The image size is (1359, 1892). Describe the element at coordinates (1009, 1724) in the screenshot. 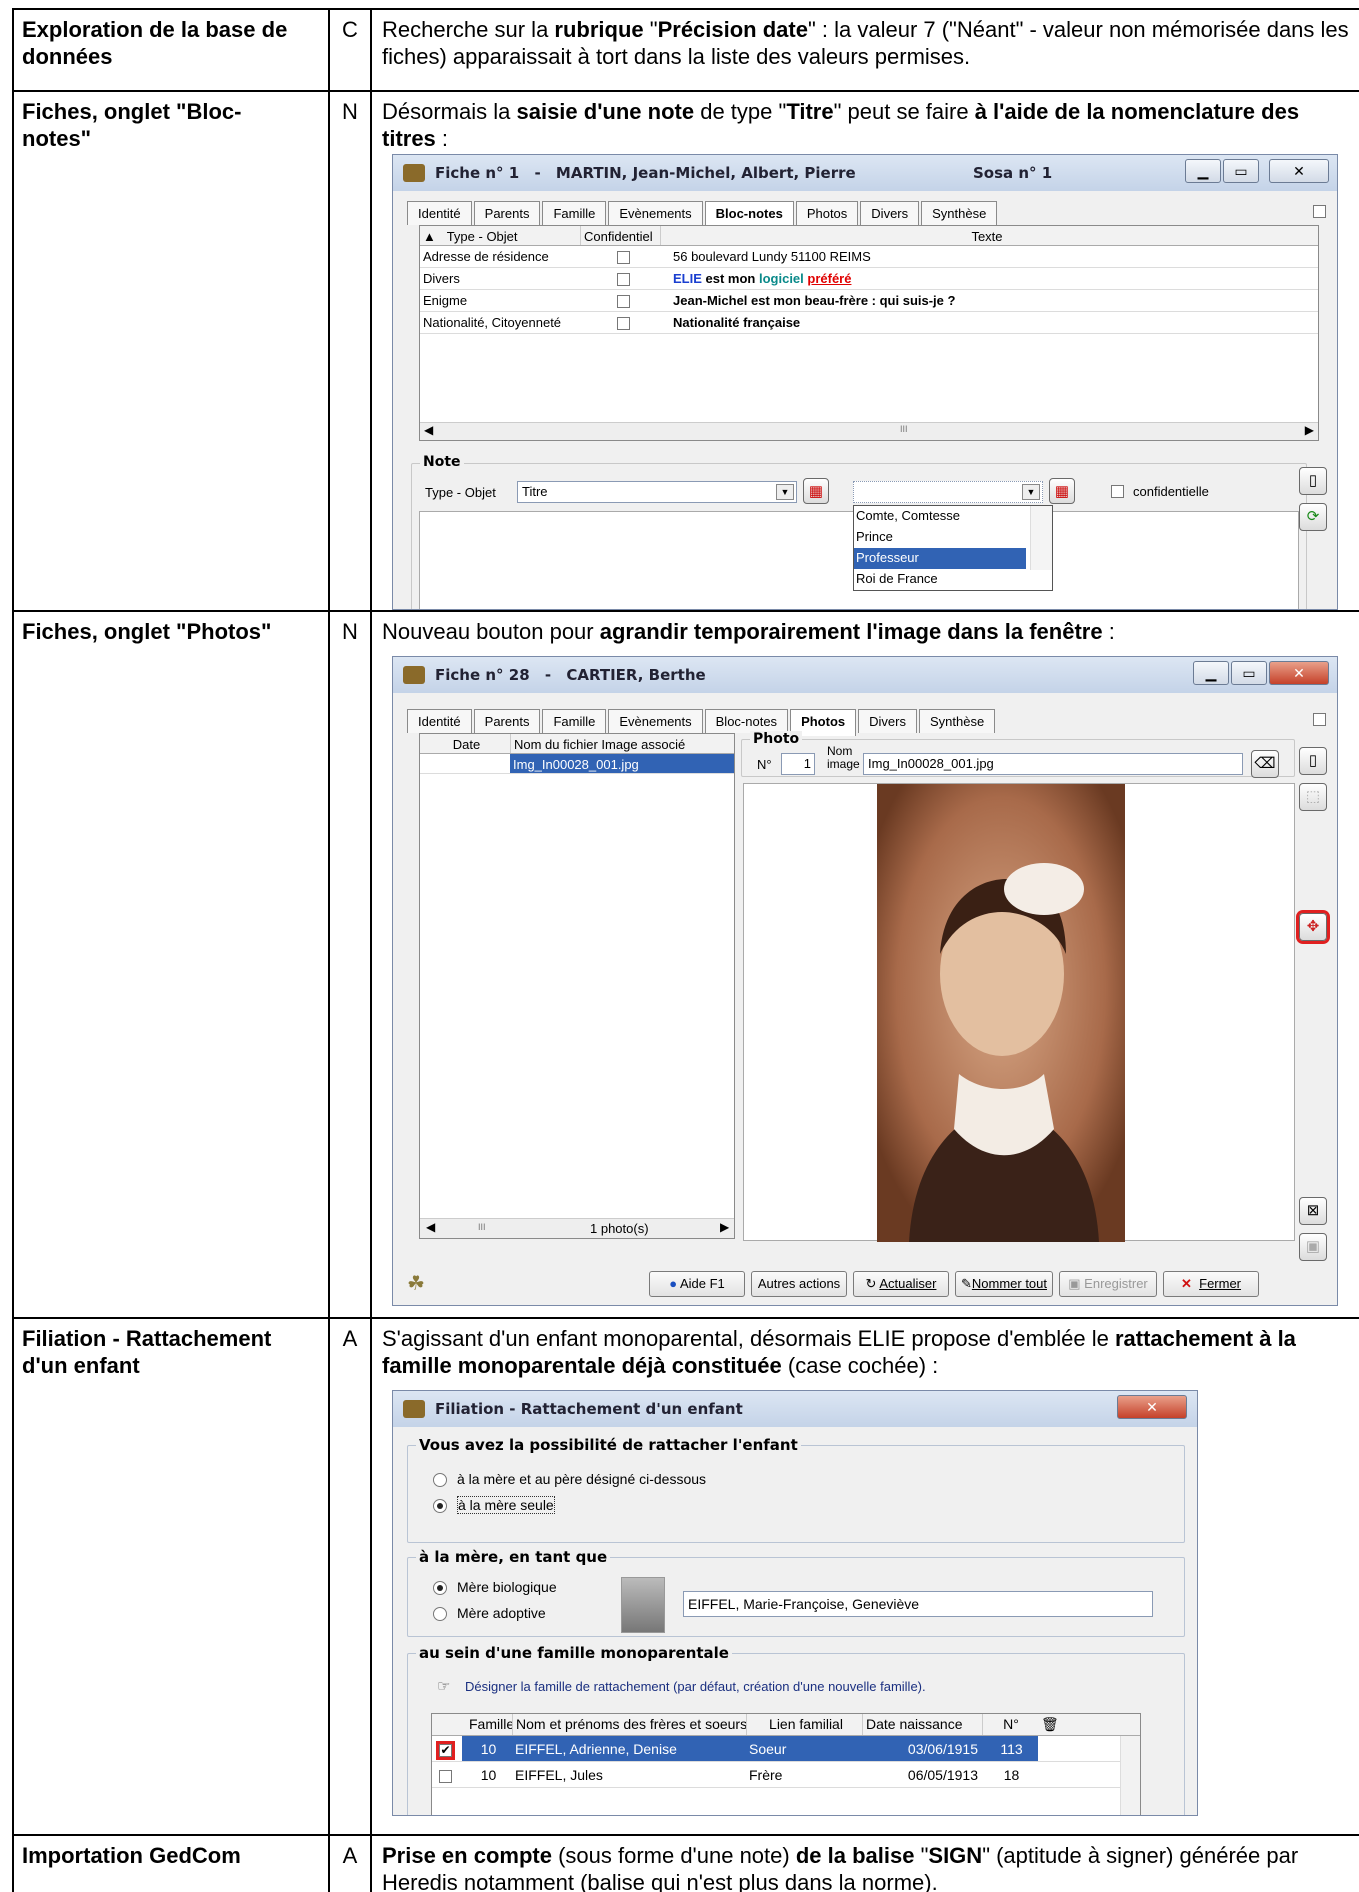

I see `column-header-num: N°` at that location.